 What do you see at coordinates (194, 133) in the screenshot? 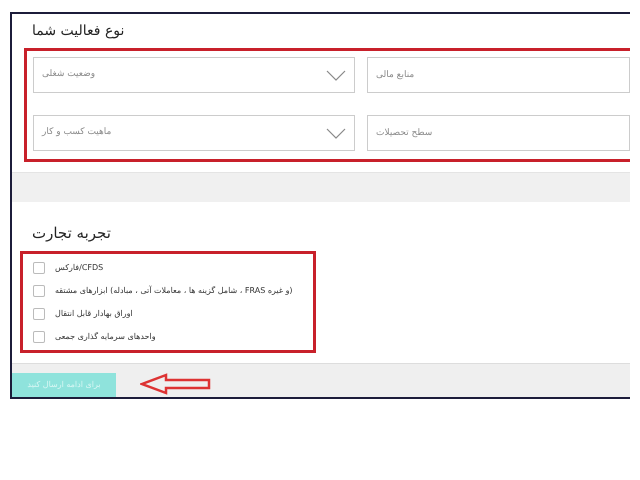
I see `dropdown: ماهیت کسب و کار` at bounding box center [194, 133].